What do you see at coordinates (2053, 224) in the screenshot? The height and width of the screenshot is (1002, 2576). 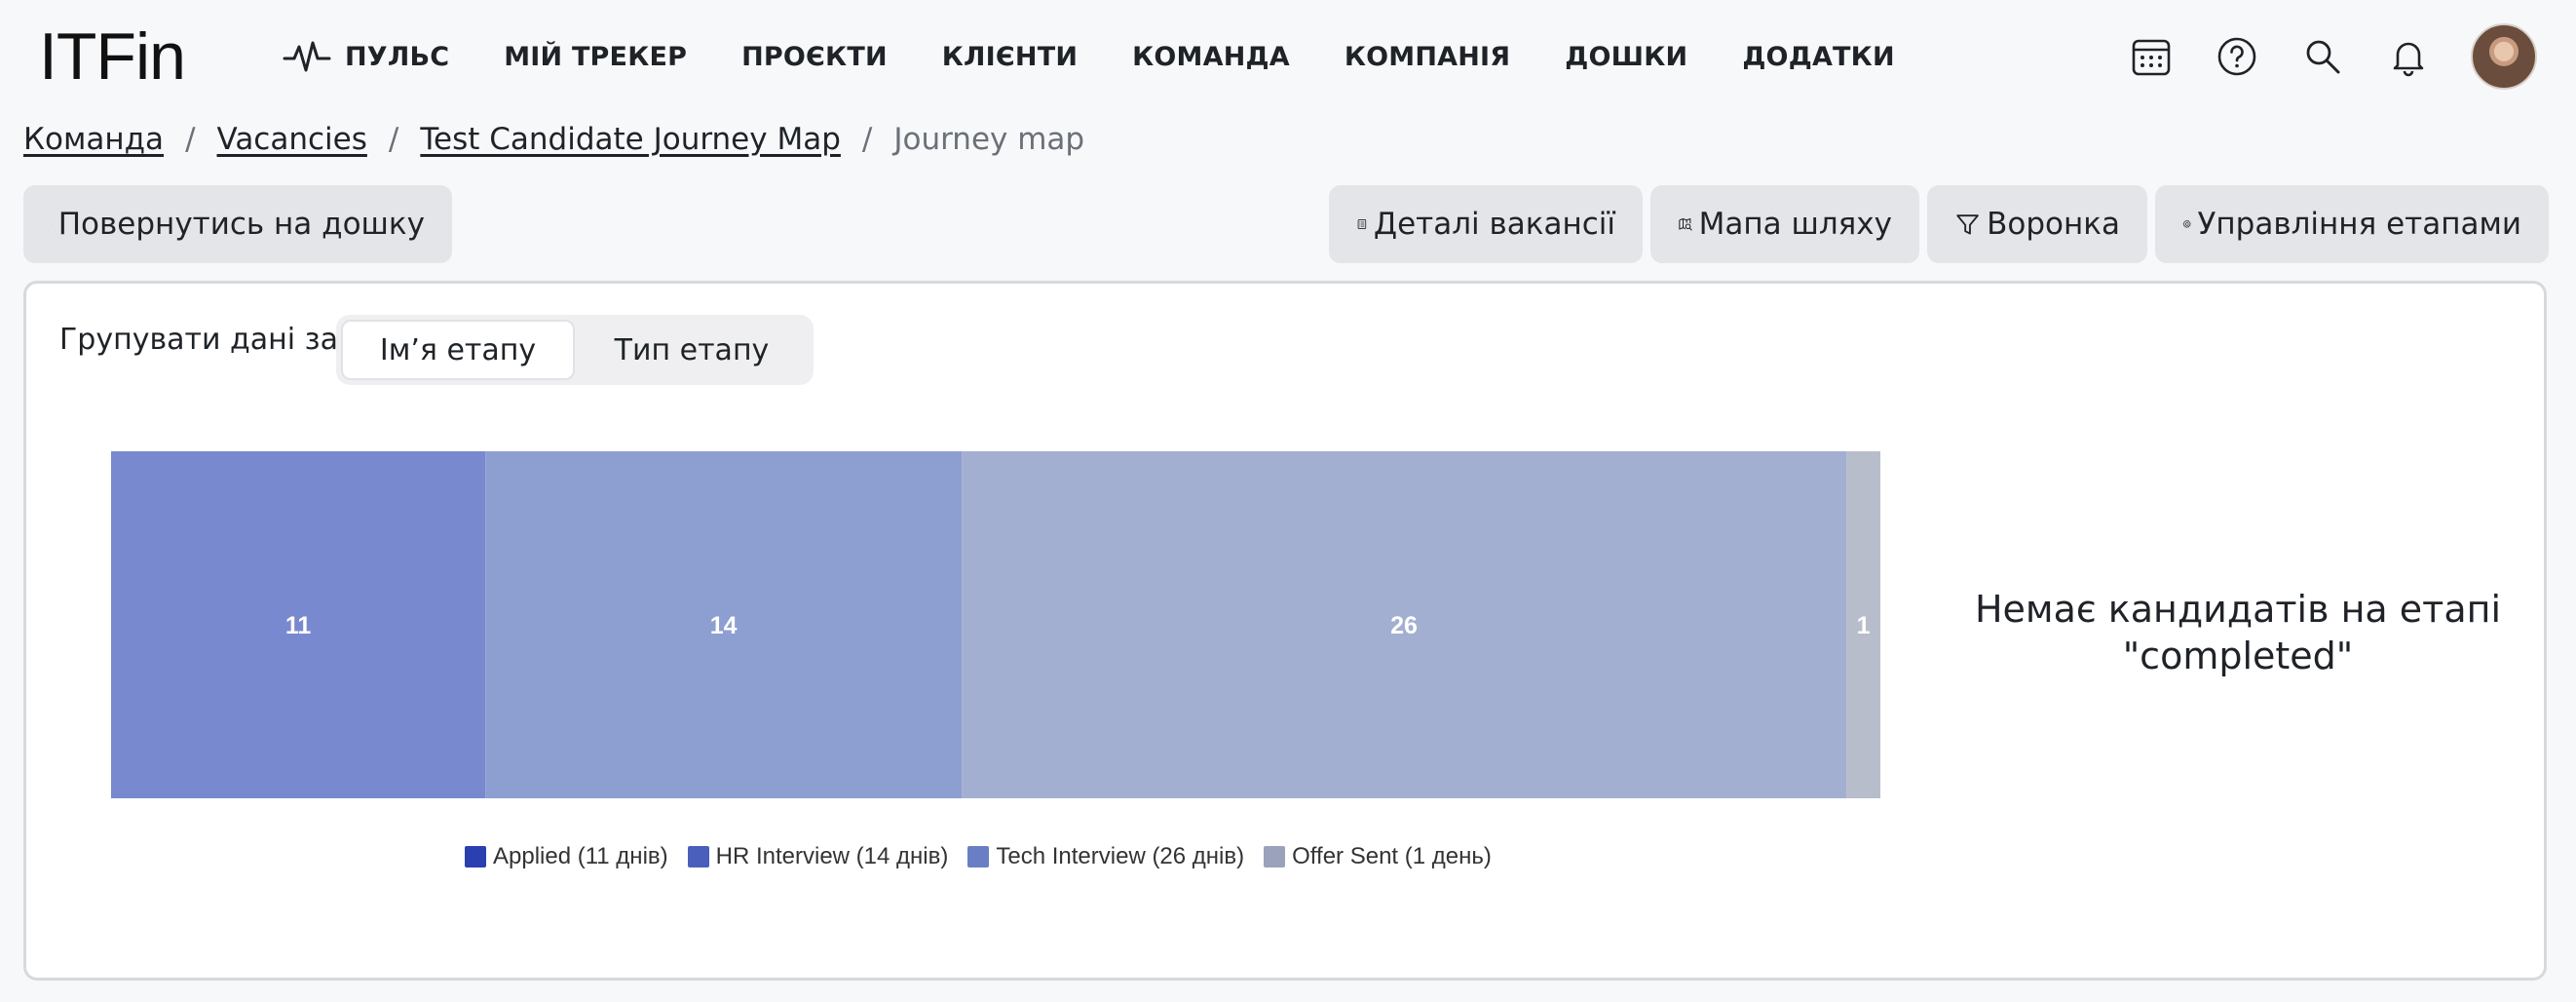 I see `funnel-label: Воронка` at bounding box center [2053, 224].